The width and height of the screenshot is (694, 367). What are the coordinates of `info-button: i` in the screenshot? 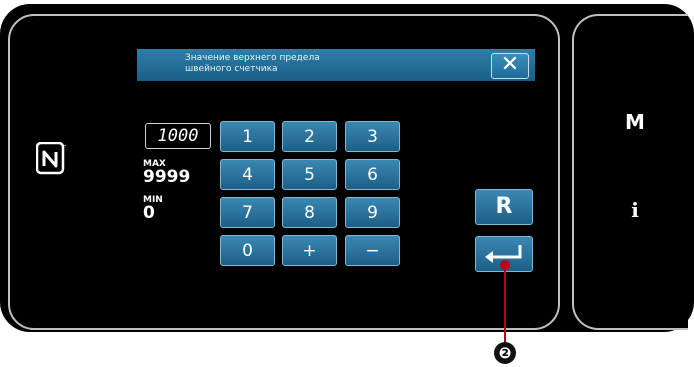 It's located at (635, 210).